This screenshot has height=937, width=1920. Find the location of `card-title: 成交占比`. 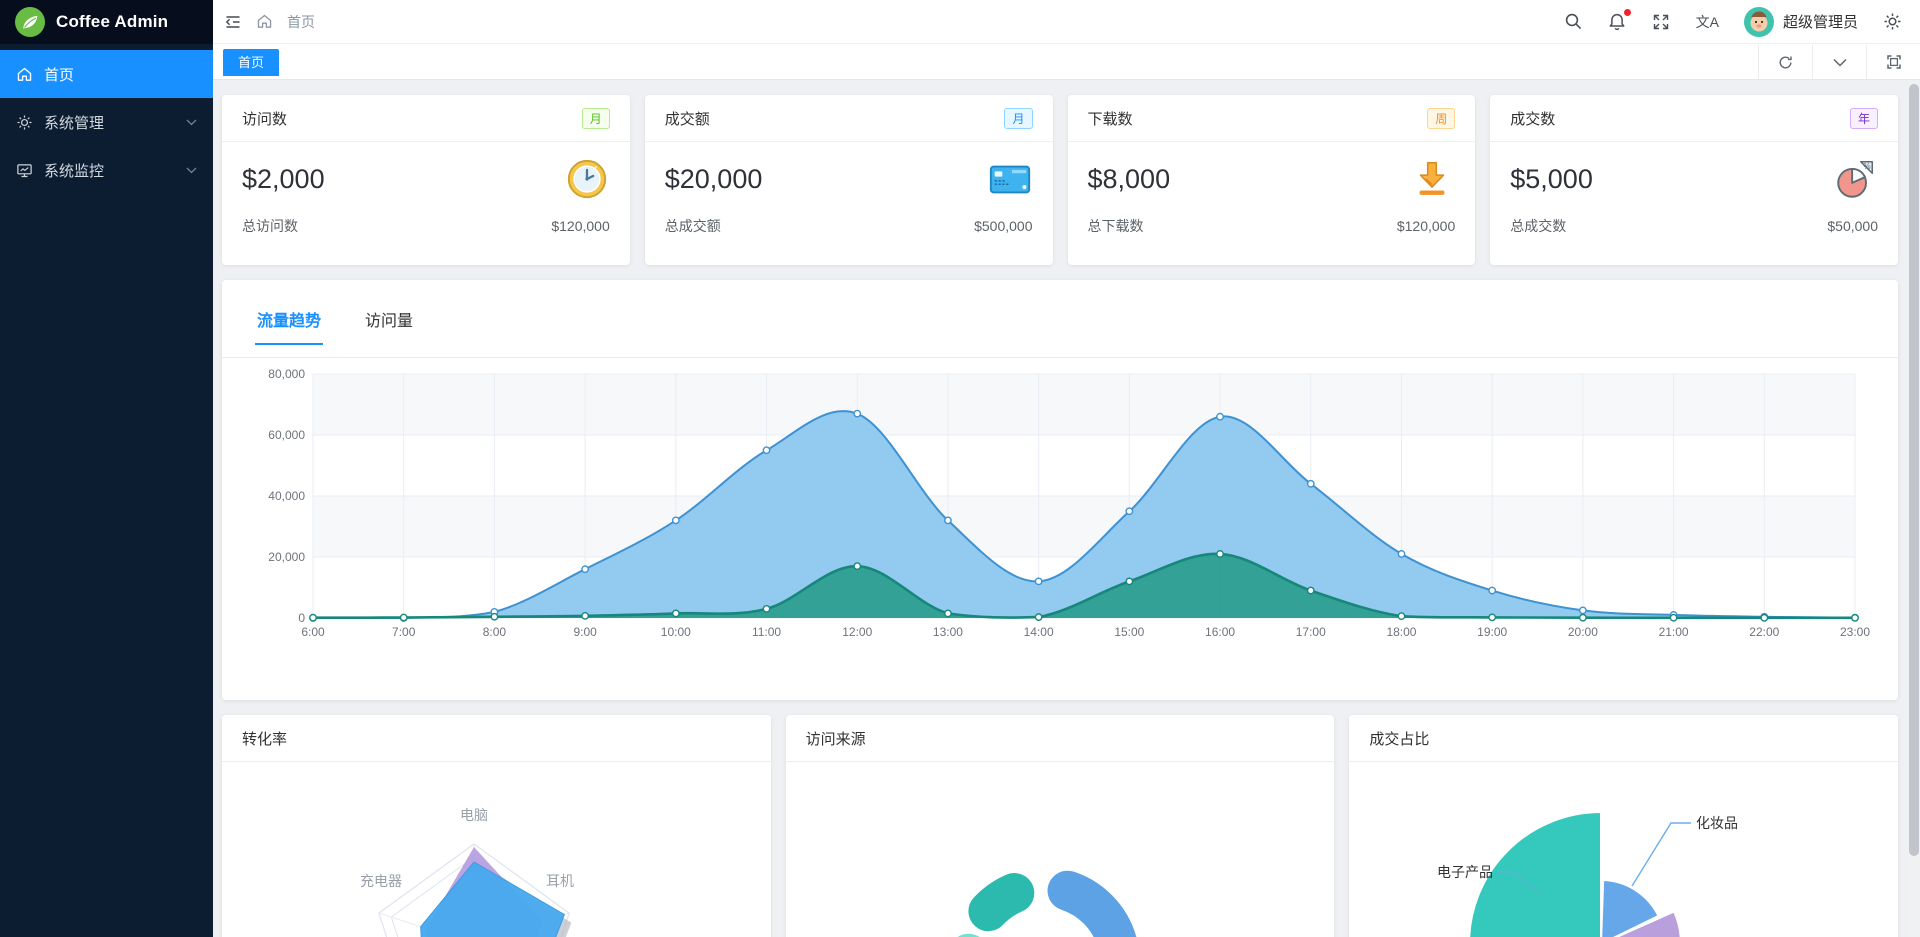

card-title: 成交占比 is located at coordinates (1399, 739).